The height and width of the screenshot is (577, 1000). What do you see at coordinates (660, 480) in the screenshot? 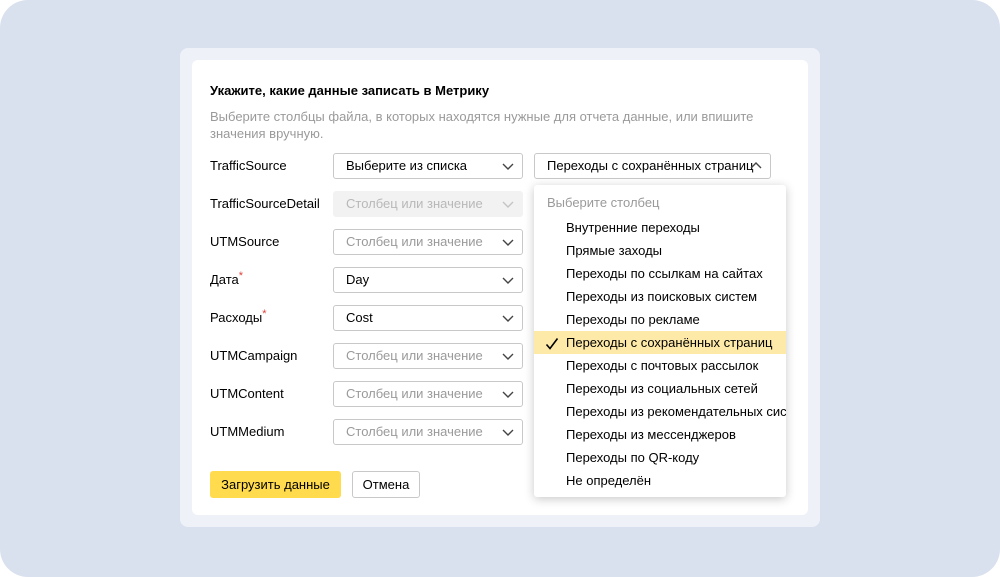
I see `dropdown-item: Не определён` at bounding box center [660, 480].